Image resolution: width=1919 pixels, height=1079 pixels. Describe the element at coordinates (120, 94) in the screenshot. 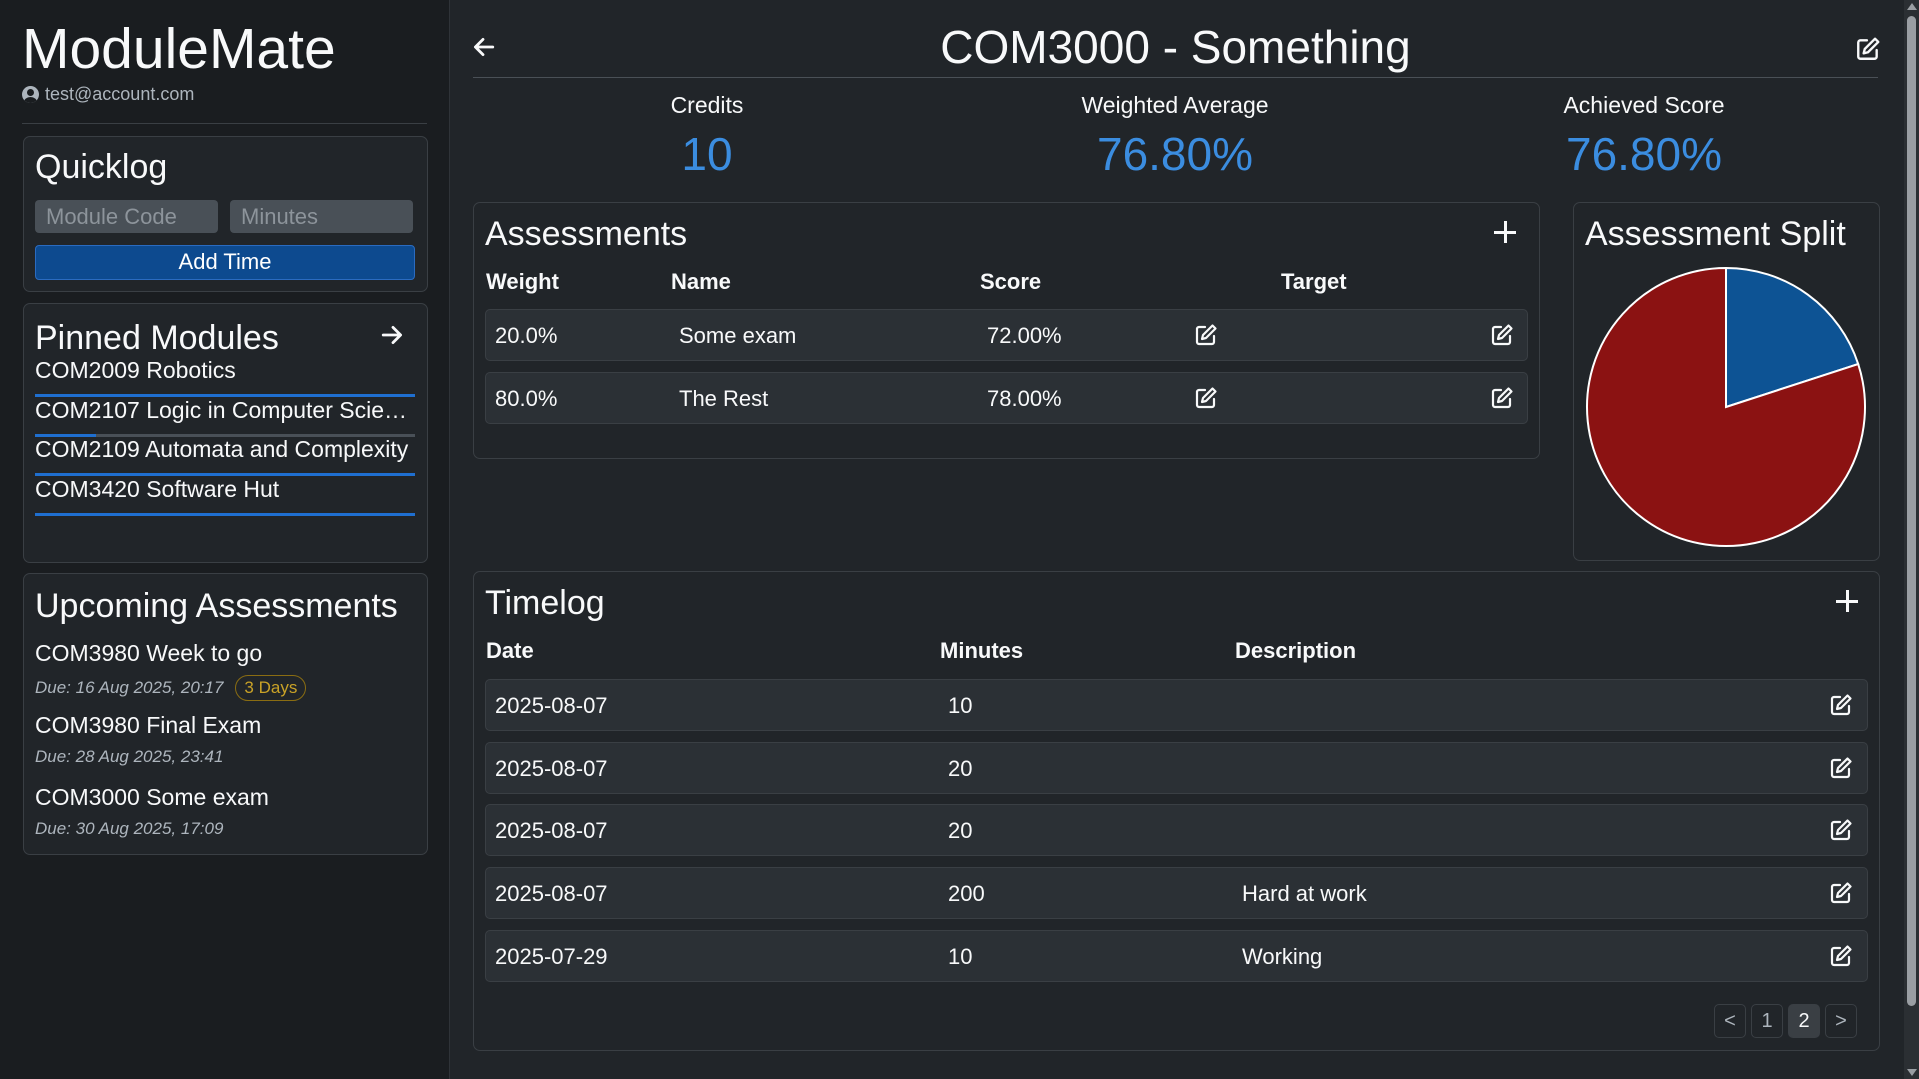

I see `account-email: test@account.com` at that location.